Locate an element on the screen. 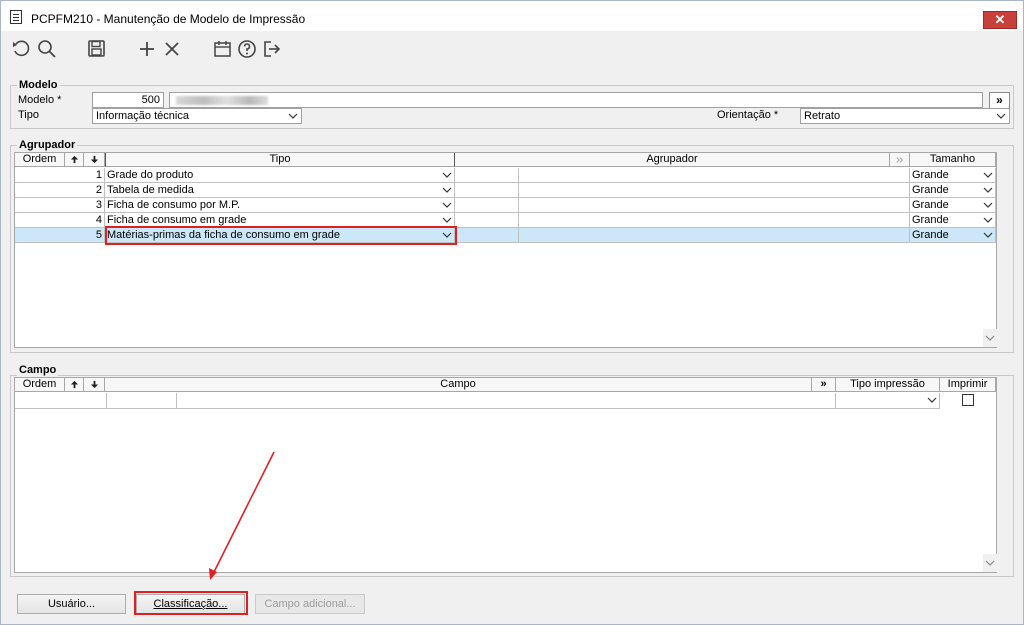 The image size is (1024, 625). agrupador-cell-ordem: 4 is located at coordinates (60, 220).